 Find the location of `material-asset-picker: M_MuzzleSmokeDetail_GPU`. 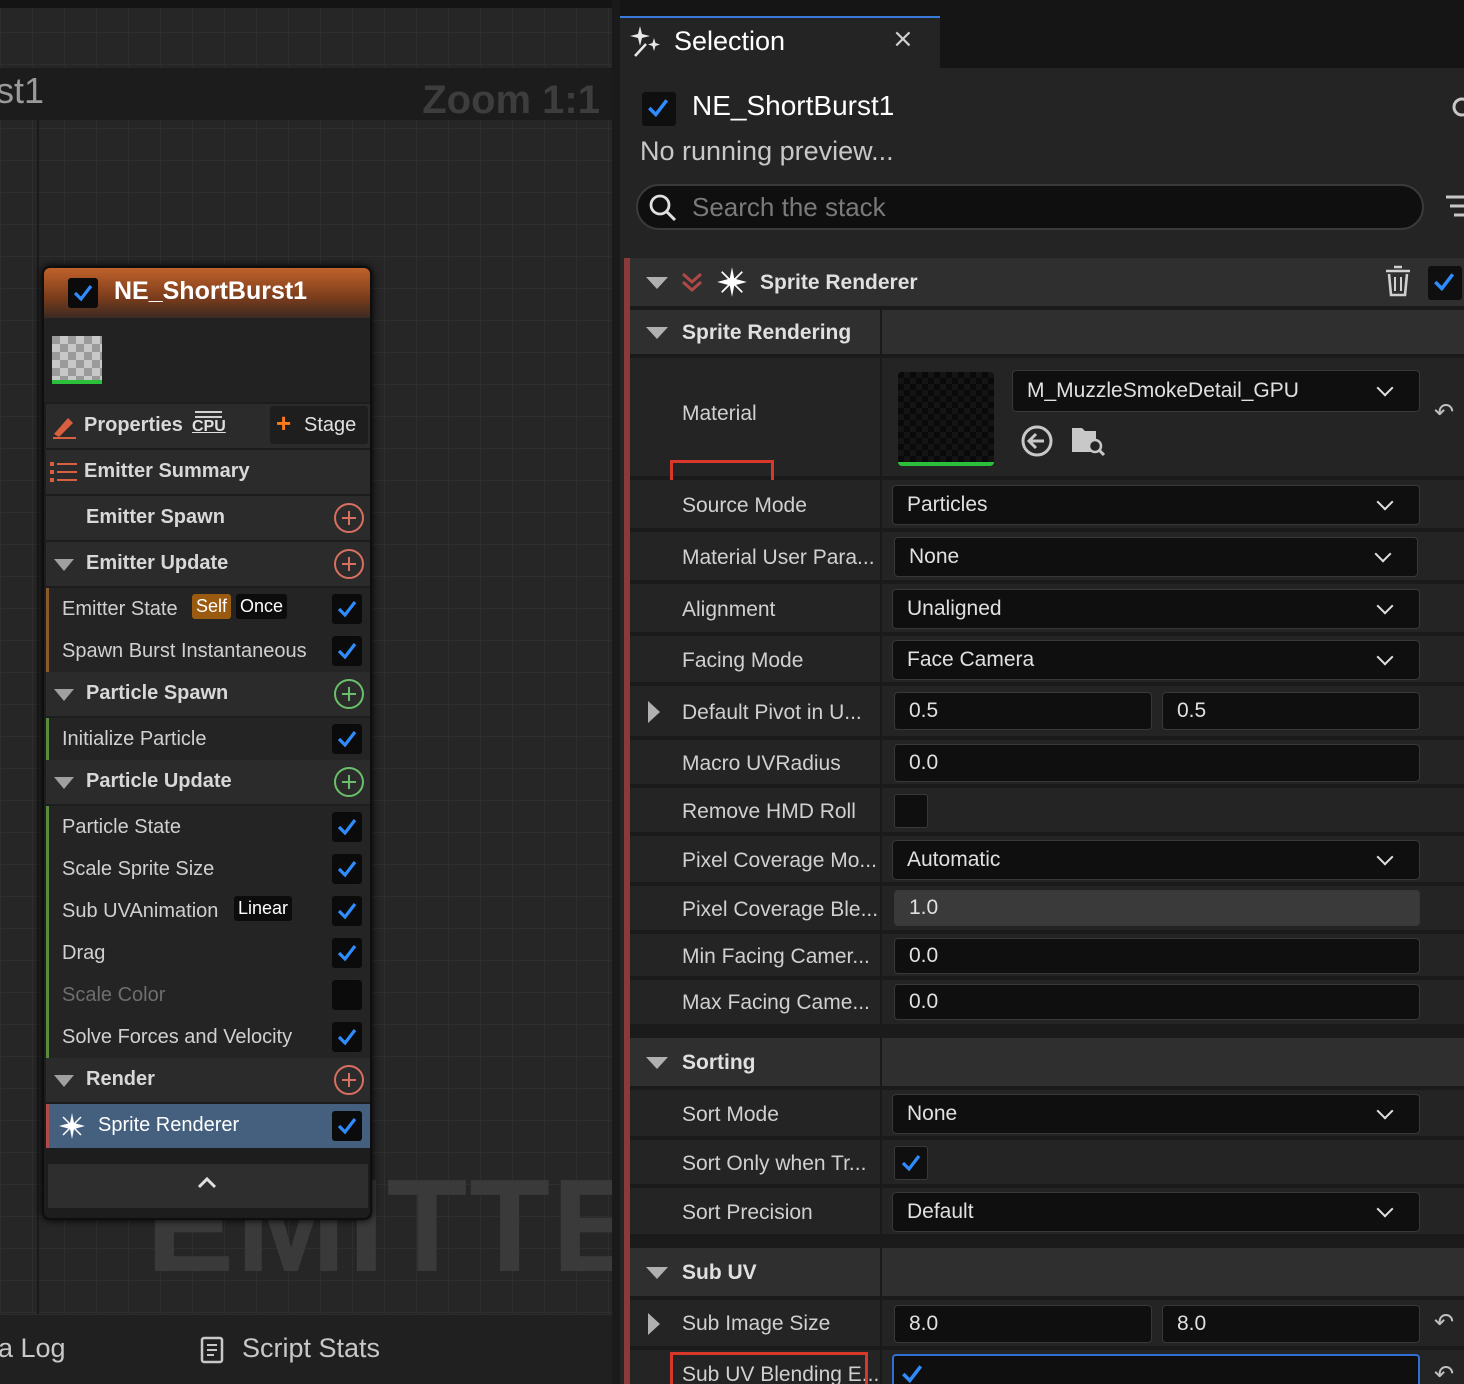

material-asset-picker: M_MuzzleSmokeDetail_GPU is located at coordinates (1216, 391).